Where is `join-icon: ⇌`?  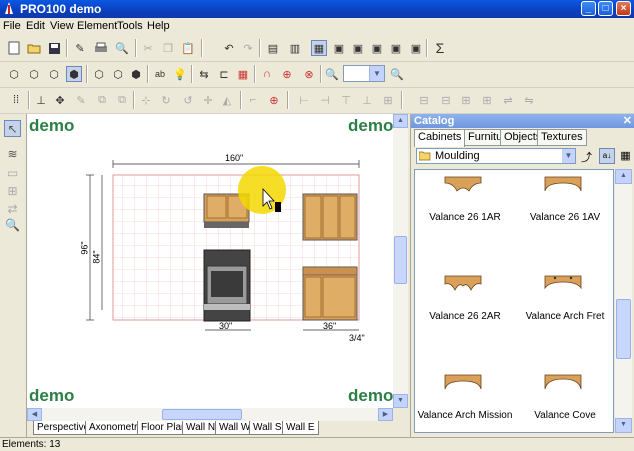 join-icon: ⇌ is located at coordinates (508, 100).